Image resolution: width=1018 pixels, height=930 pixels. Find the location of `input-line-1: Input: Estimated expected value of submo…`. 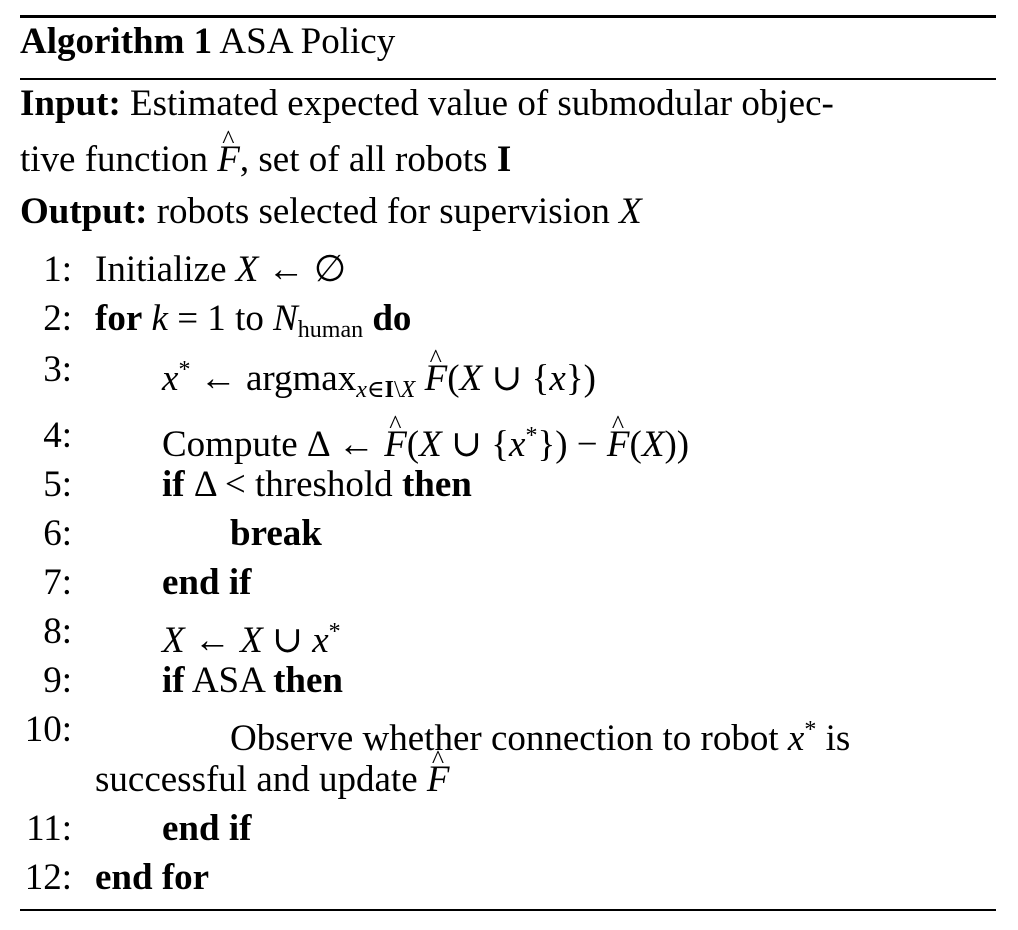

input-line-1: Input: Estimated expected value of submo… is located at coordinates (427, 104).